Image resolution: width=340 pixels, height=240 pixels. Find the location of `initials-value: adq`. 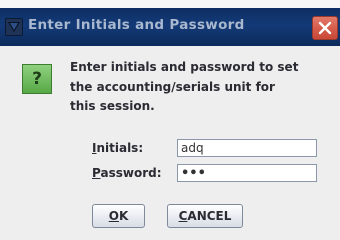

initials-value: adq is located at coordinates (192, 148).